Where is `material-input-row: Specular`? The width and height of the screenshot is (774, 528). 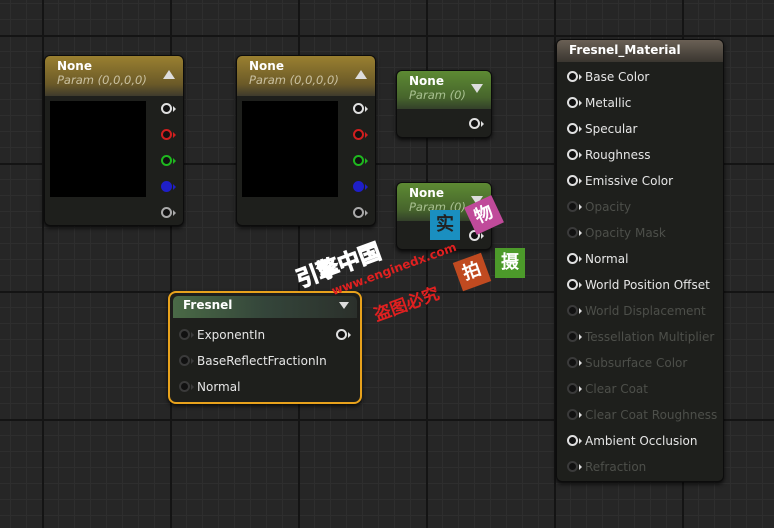 material-input-row: Specular is located at coordinates (602, 129).